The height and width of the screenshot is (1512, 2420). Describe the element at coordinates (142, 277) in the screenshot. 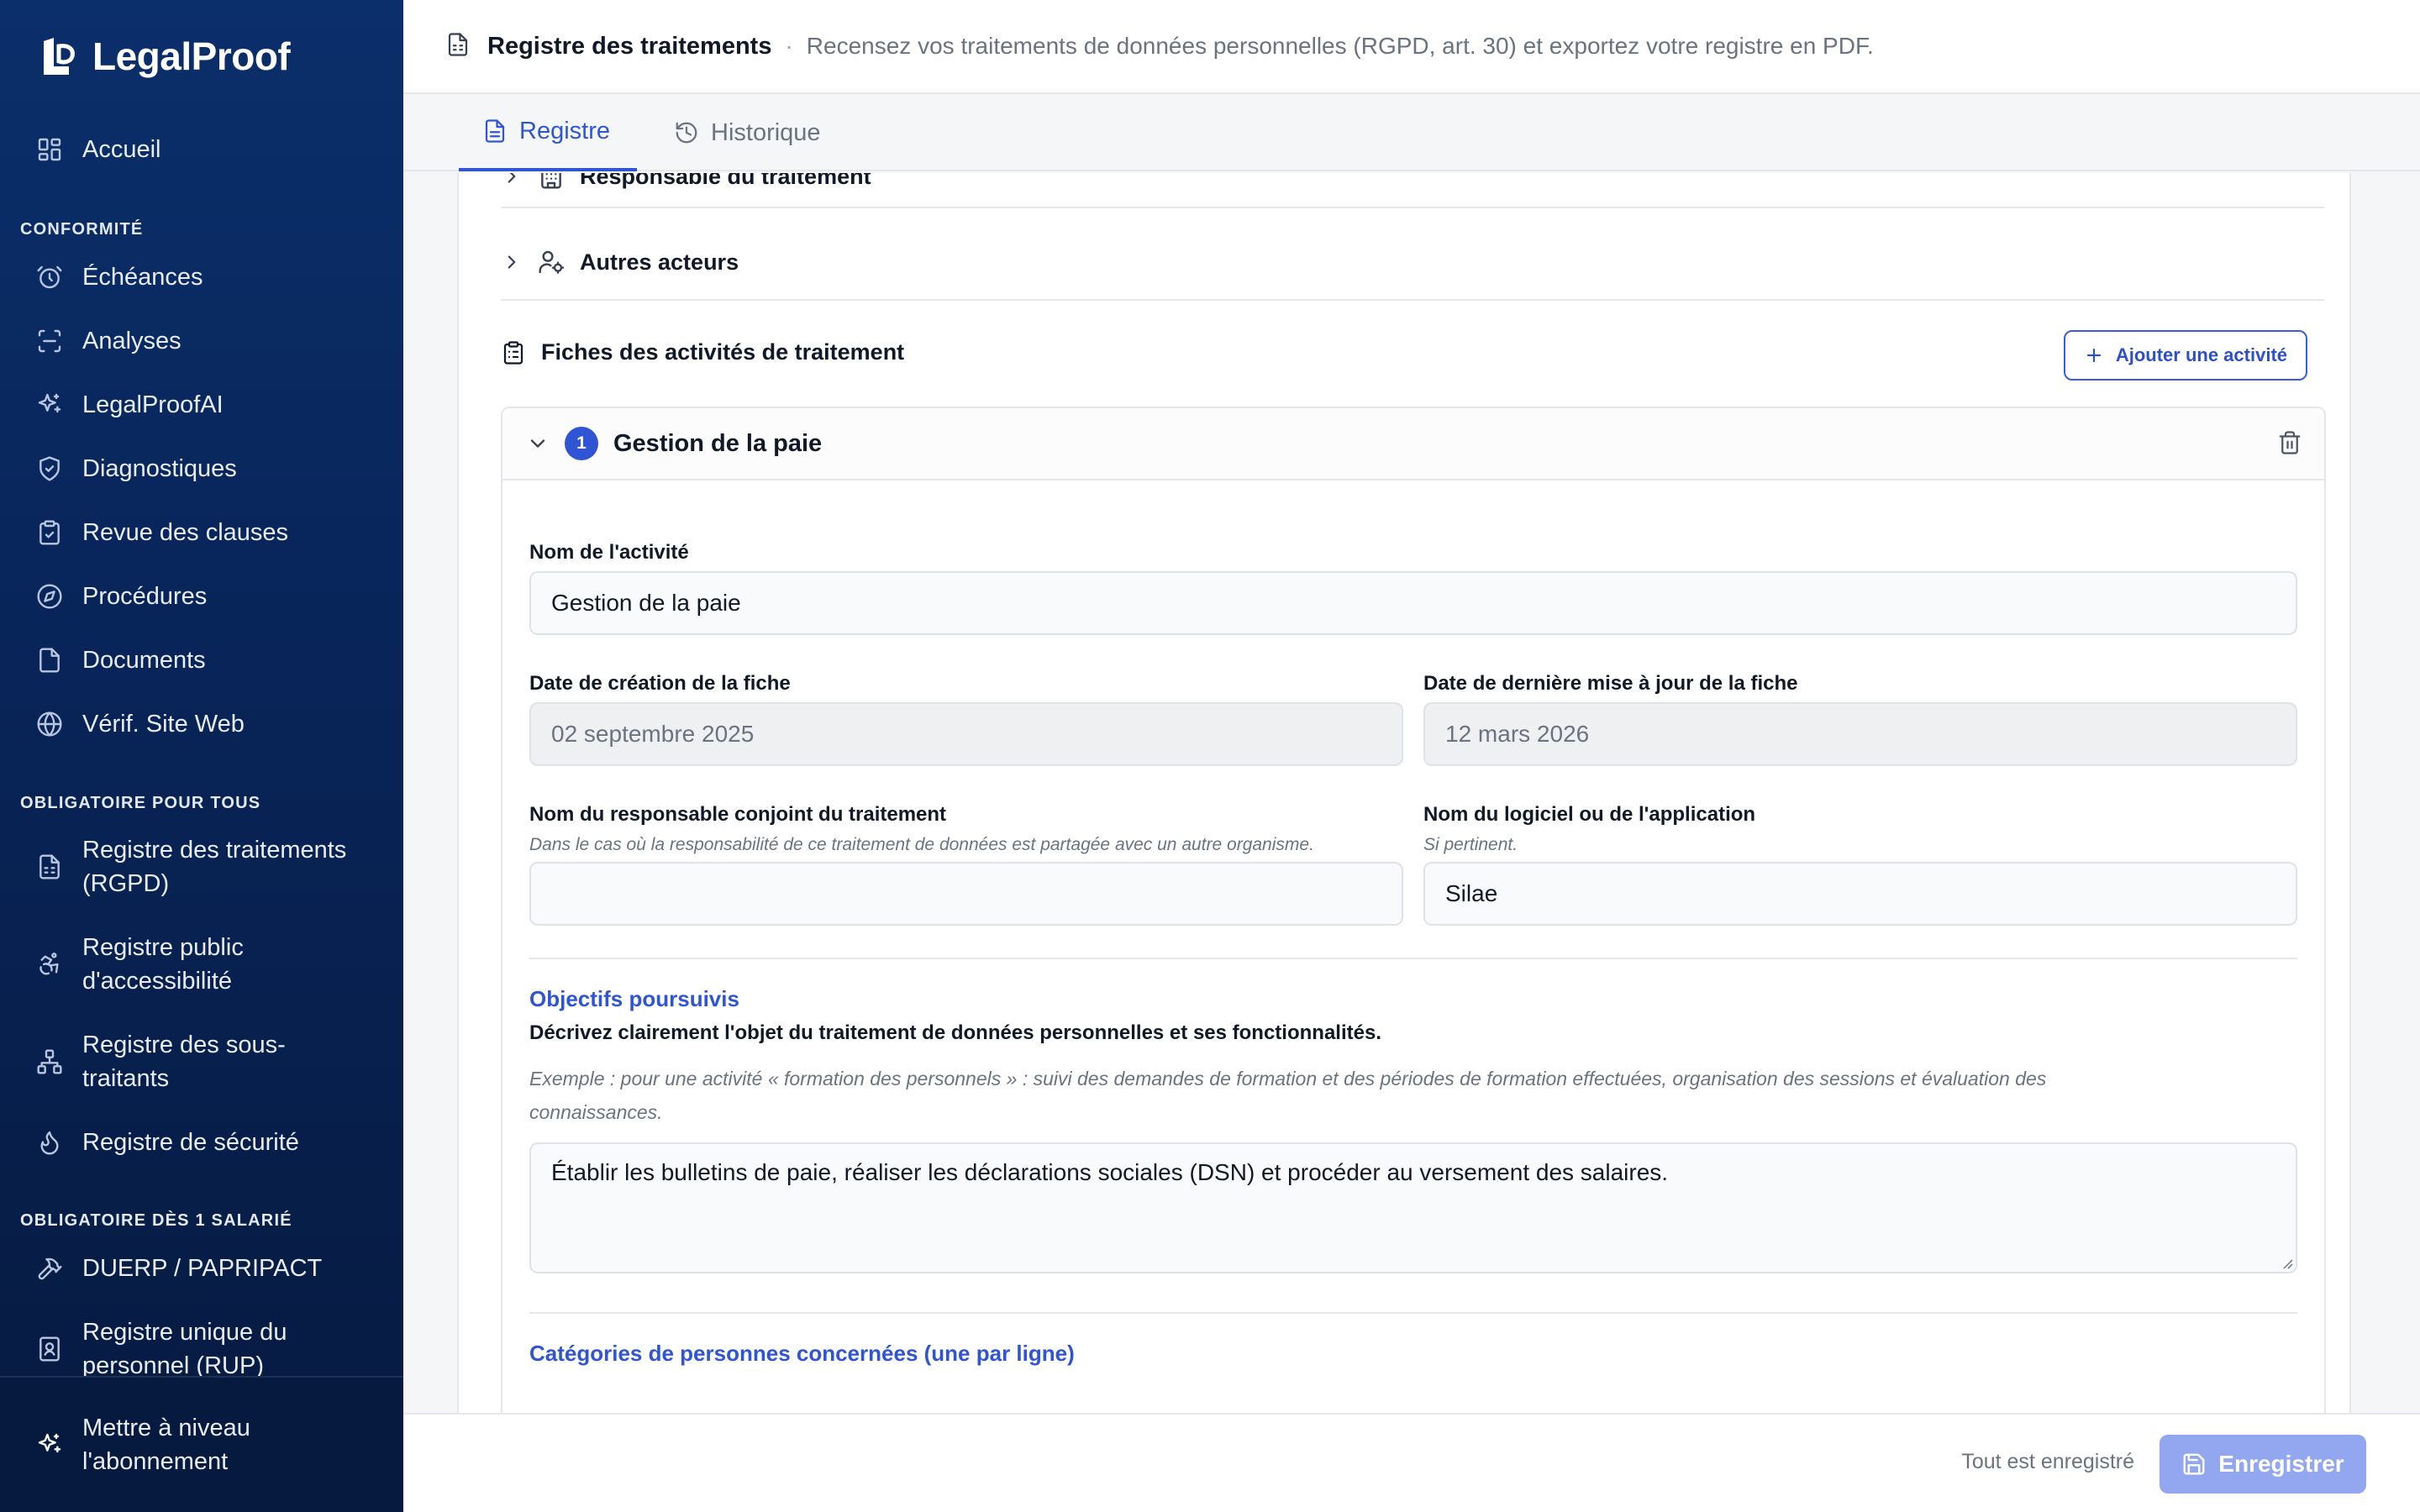

I see `sidebar-item-label: Échéances` at that location.